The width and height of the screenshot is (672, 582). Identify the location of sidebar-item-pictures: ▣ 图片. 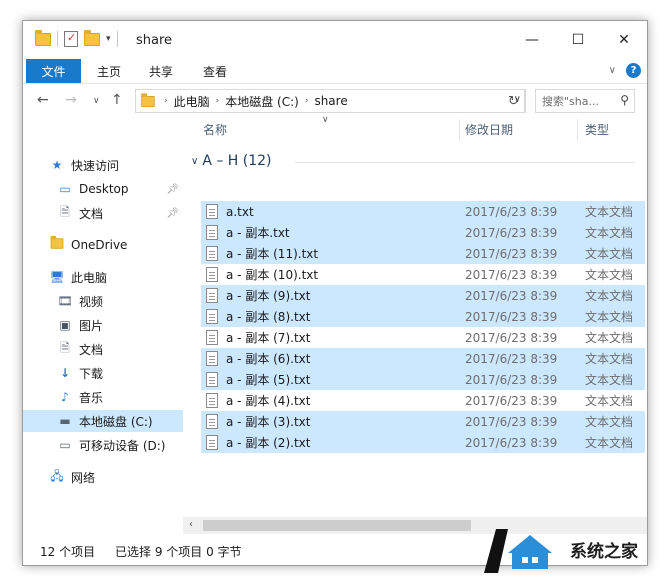
(103, 325).